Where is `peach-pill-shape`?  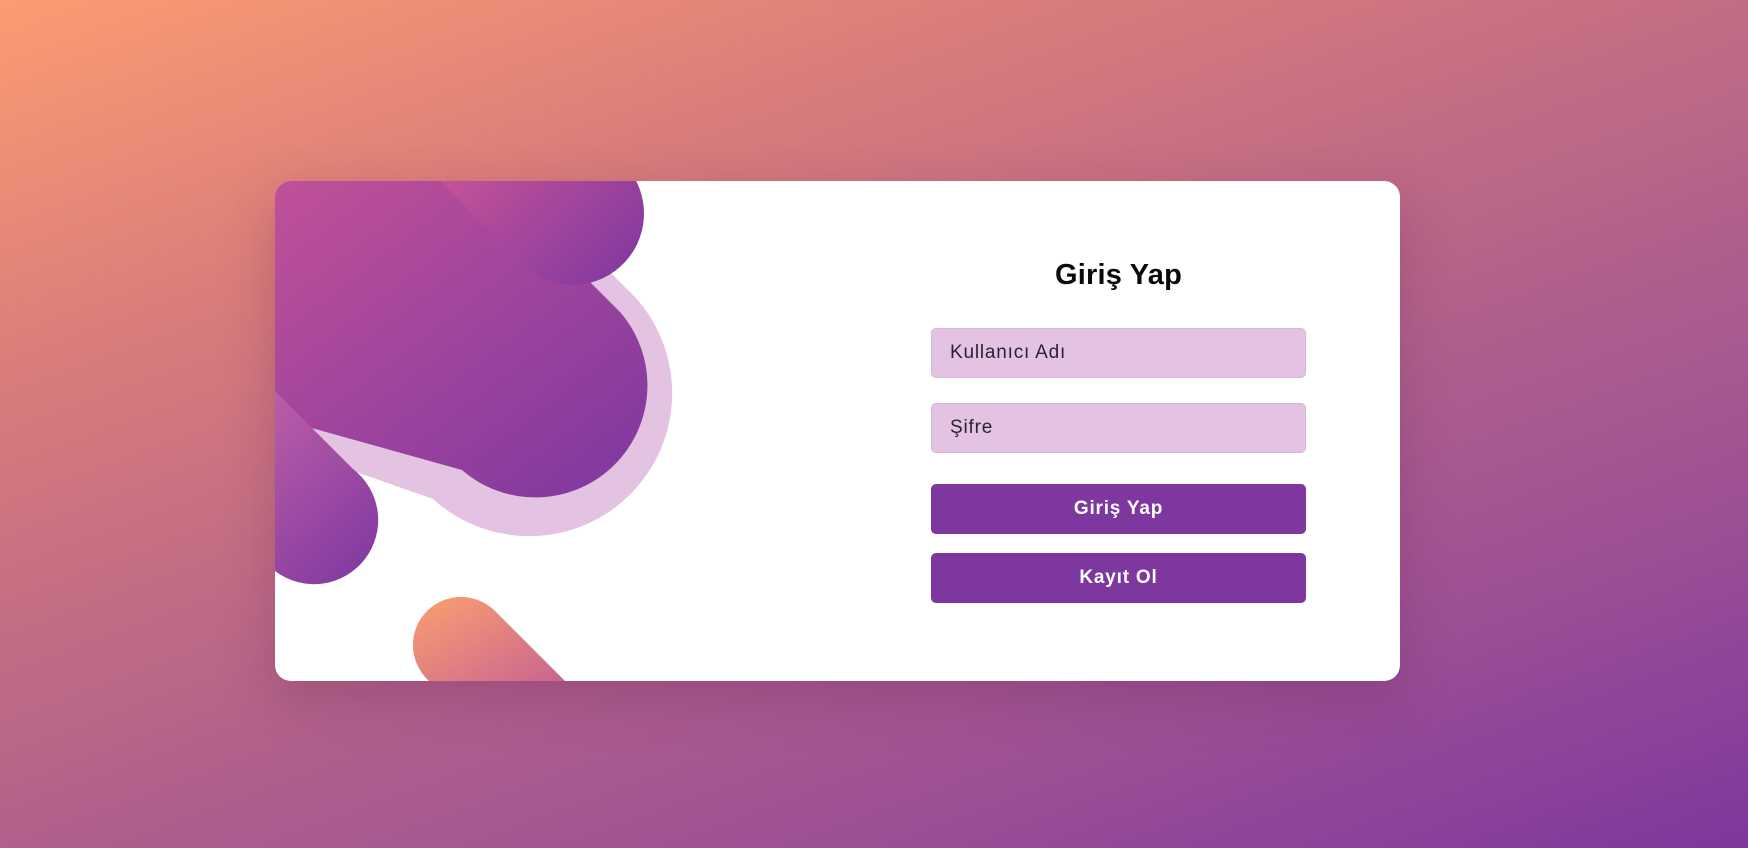
peach-pill-shape is located at coordinates (488, 638).